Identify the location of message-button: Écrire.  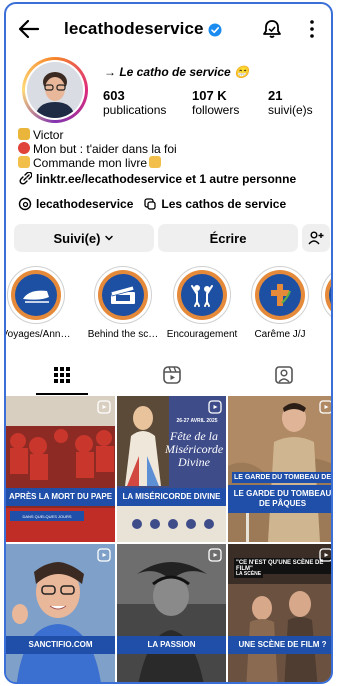
(228, 238).